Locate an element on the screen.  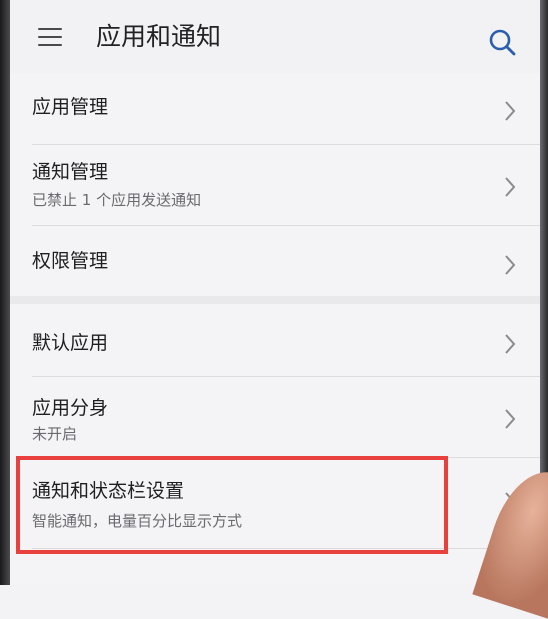
list-item-notification-management: 通知管理 已禁止 1 个应用发送通知 is located at coordinates (275, 185).